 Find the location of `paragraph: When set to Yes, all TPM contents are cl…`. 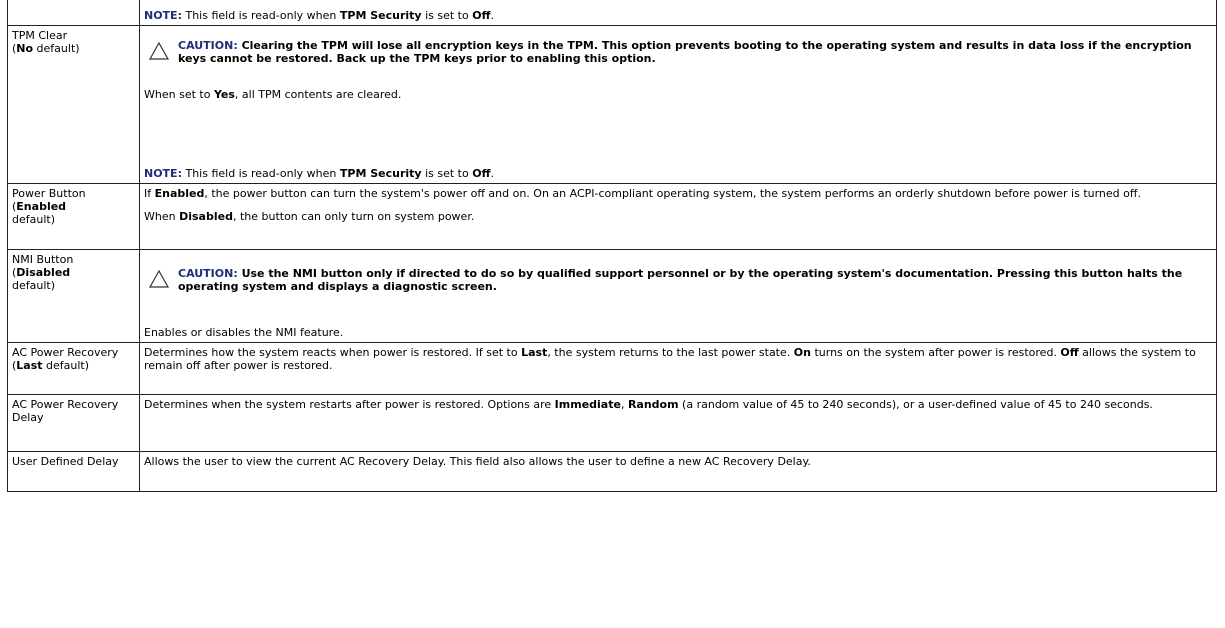

paragraph: When set to Yes, all TPM contents are cl… is located at coordinates (678, 94).